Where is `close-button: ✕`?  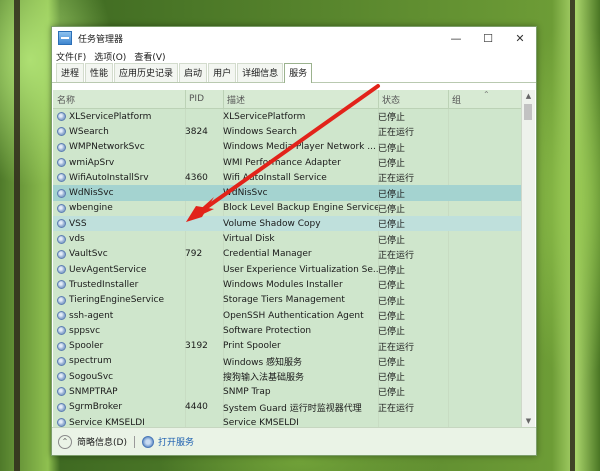 close-button: ✕ is located at coordinates (520, 38).